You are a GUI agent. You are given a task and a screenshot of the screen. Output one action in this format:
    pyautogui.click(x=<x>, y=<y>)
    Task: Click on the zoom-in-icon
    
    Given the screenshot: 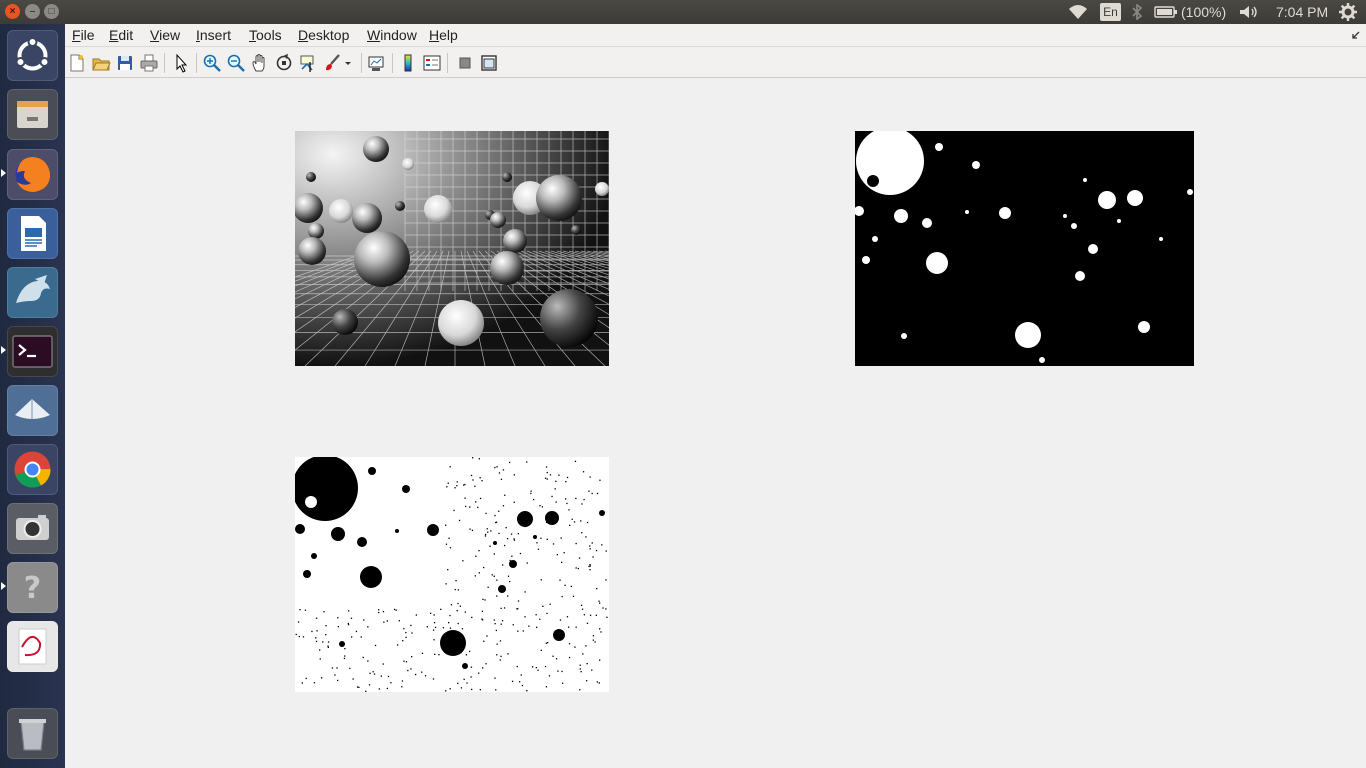 What is the action you would take?
    pyautogui.click(x=212, y=63)
    